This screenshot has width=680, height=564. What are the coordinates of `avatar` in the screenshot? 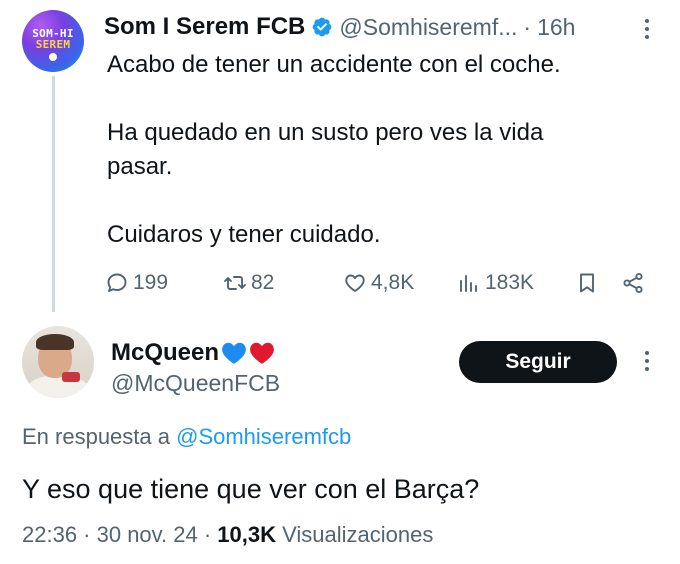 It's located at (58, 362).